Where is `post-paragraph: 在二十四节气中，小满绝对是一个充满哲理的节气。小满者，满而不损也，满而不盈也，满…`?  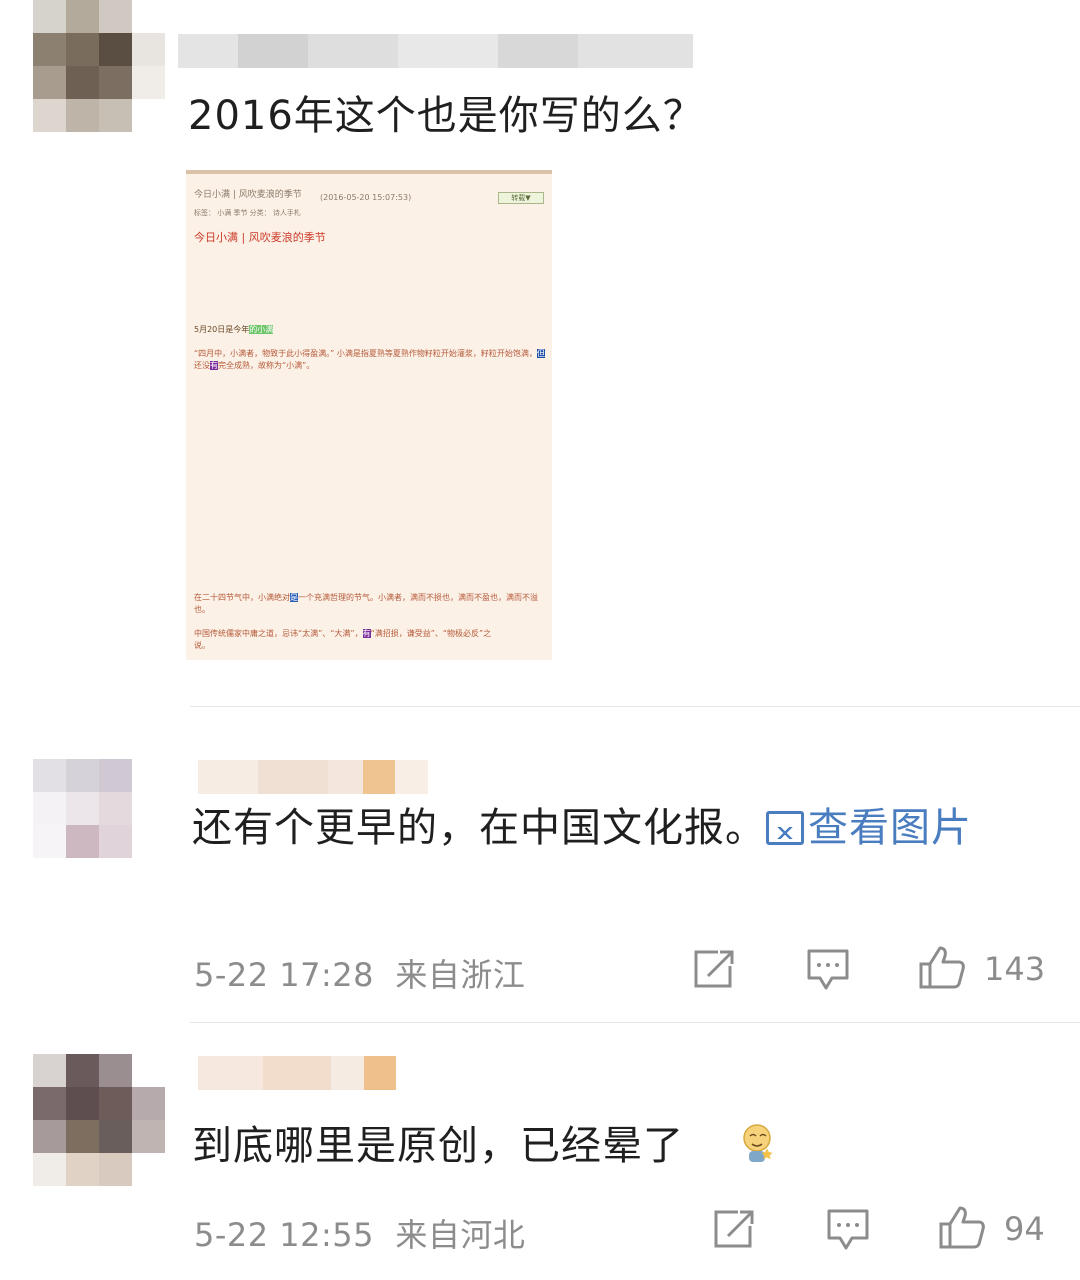 post-paragraph: 在二十四节气中，小满绝对是一个充满哲理的节气。小满者，满而不损也，满而不盈也，满… is located at coordinates (366, 597).